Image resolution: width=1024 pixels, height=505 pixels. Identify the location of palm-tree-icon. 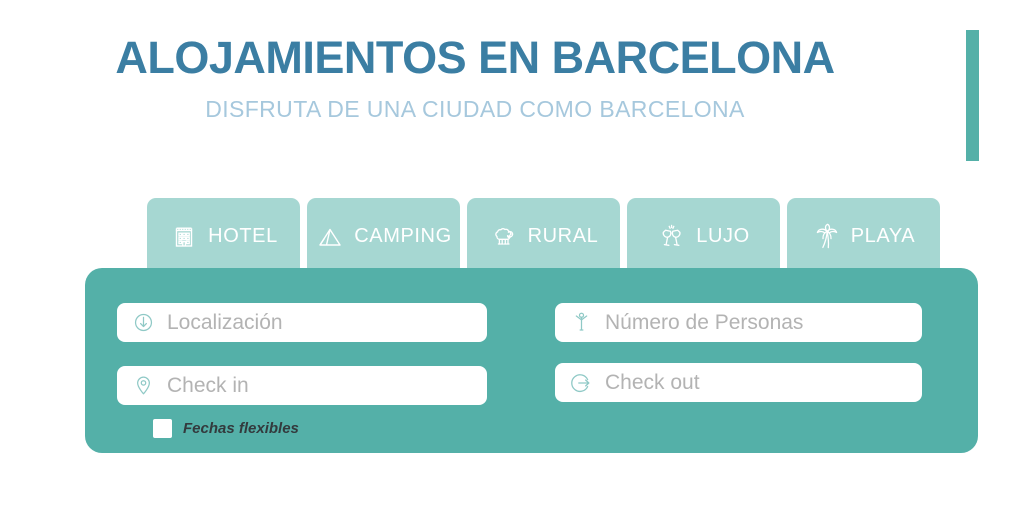
(827, 237).